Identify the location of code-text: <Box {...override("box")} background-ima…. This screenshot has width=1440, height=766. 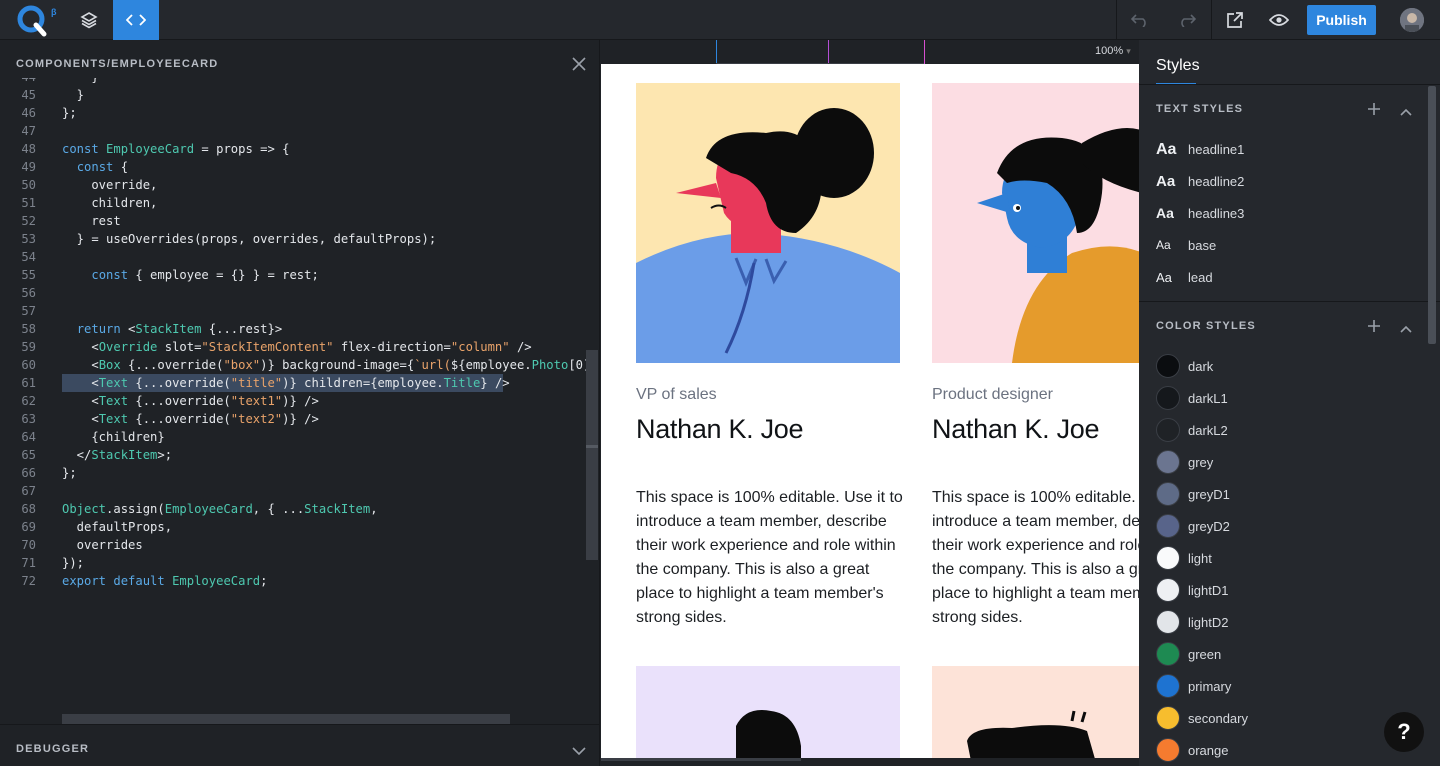
(324, 365).